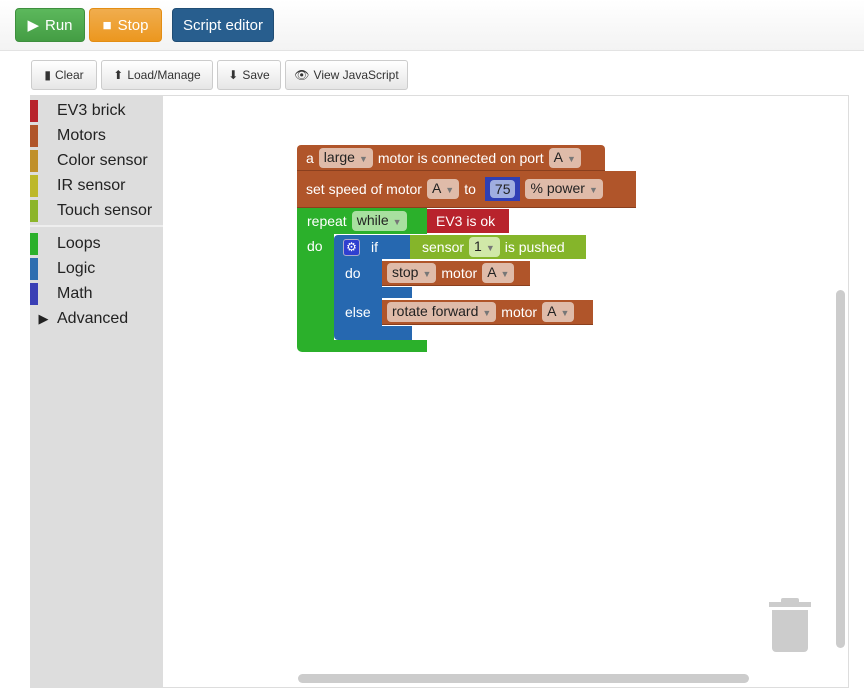 The image size is (864, 690). Describe the element at coordinates (157, 75) in the screenshot. I see `load-manage-button: ⬆ Load/Manage` at that location.